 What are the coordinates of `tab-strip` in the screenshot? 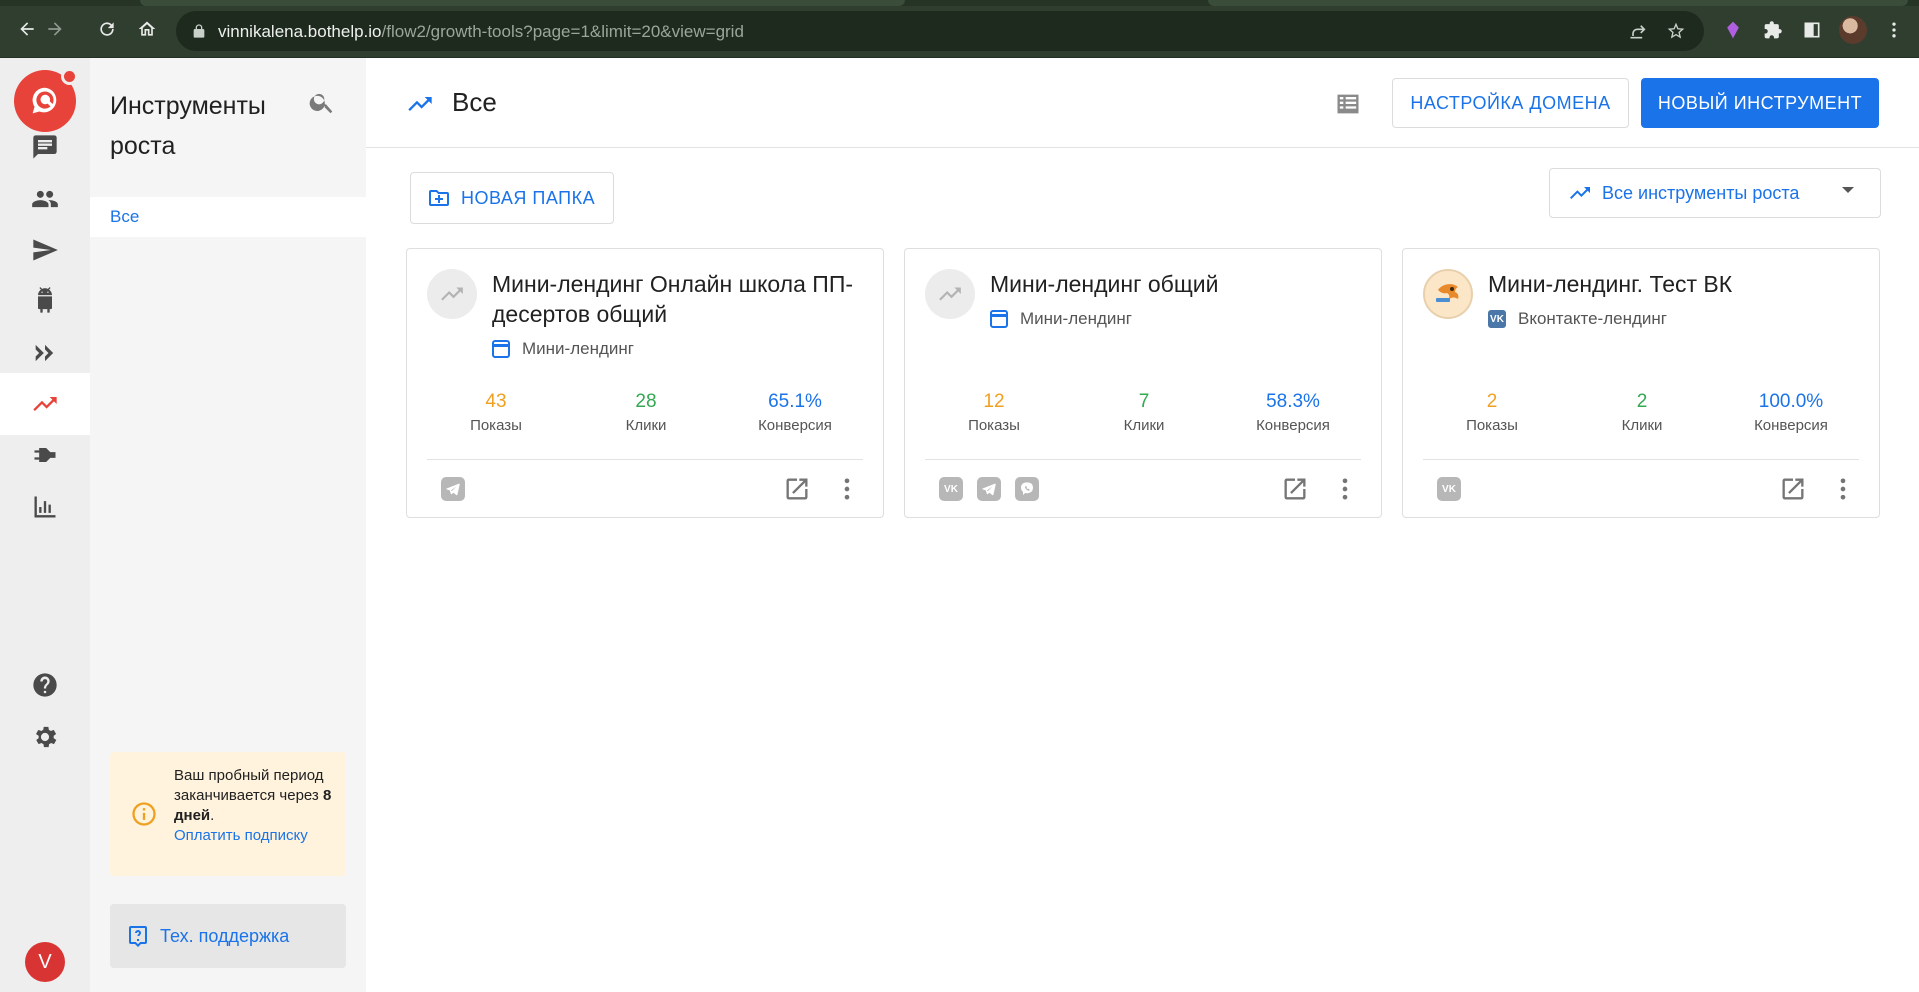 It's located at (959, 3).